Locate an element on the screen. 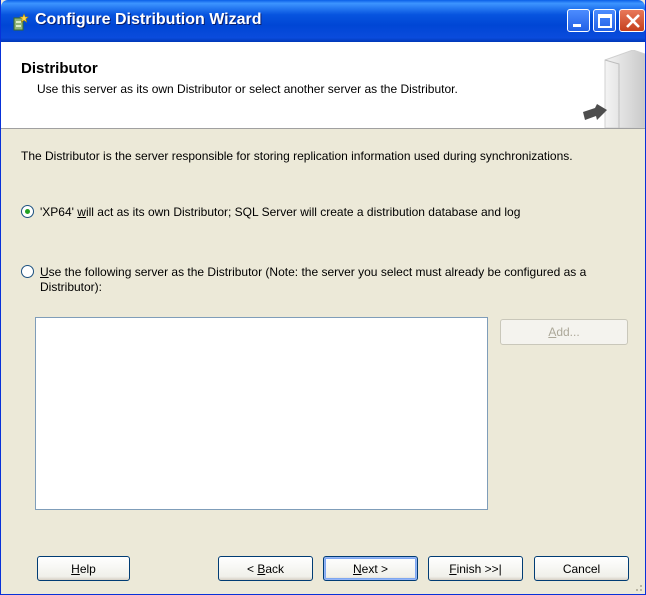 Image resolution: width=646 pixels, height=595 pixels. radio-other-distributor is located at coordinates (27, 271).